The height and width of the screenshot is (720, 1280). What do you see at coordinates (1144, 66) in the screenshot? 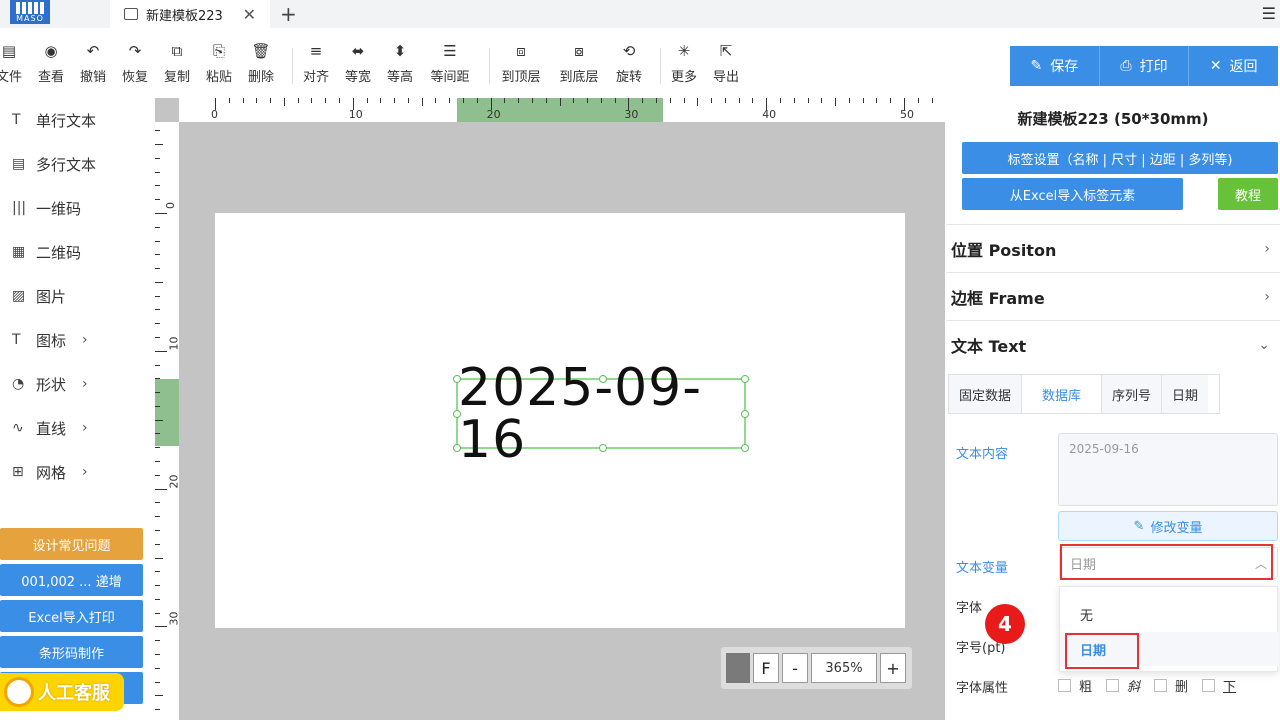
I see `print-button: ⎙ 打印` at bounding box center [1144, 66].